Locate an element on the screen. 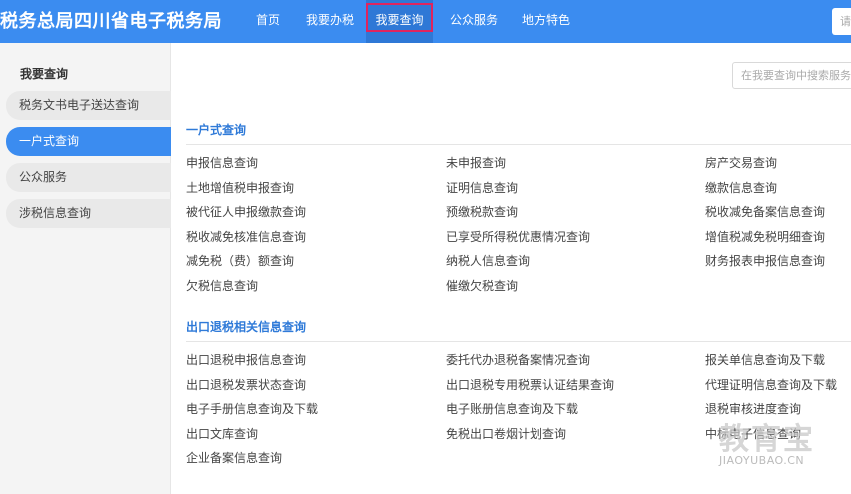 This screenshot has width=851, height=494. header-search-input: 请 is located at coordinates (841, 21).